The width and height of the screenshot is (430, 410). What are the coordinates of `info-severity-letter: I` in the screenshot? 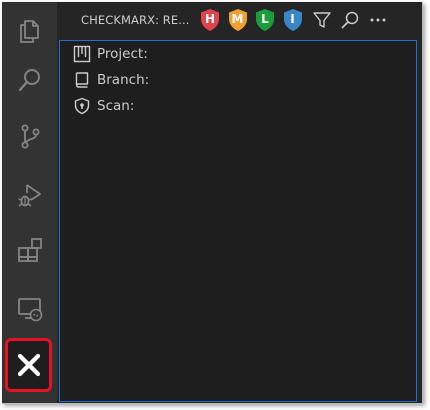 It's located at (292, 19).